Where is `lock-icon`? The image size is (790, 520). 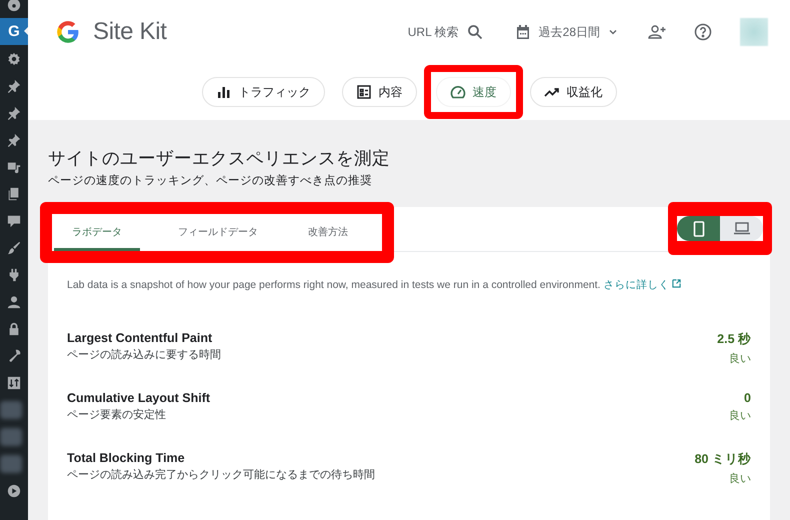 lock-icon is located at coordinates (14, 329).